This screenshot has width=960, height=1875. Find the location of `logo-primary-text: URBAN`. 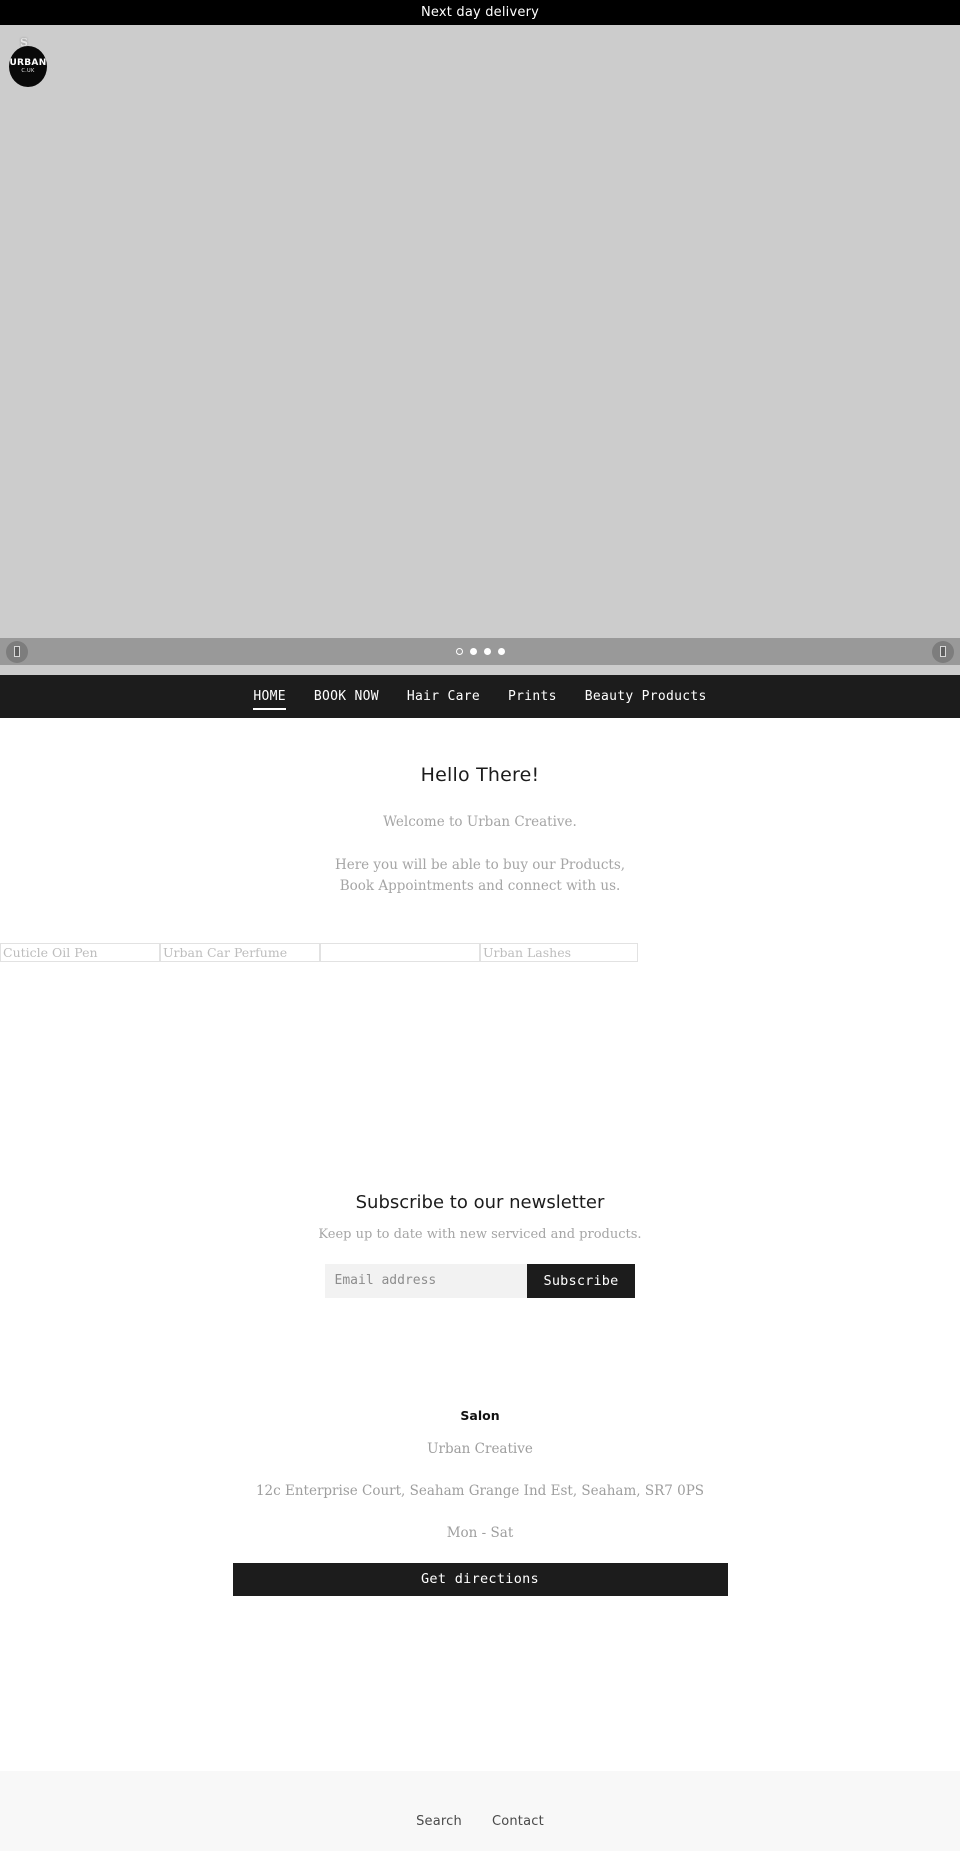

logo-primary-text: URBAN is located at coordinates (28, 63).